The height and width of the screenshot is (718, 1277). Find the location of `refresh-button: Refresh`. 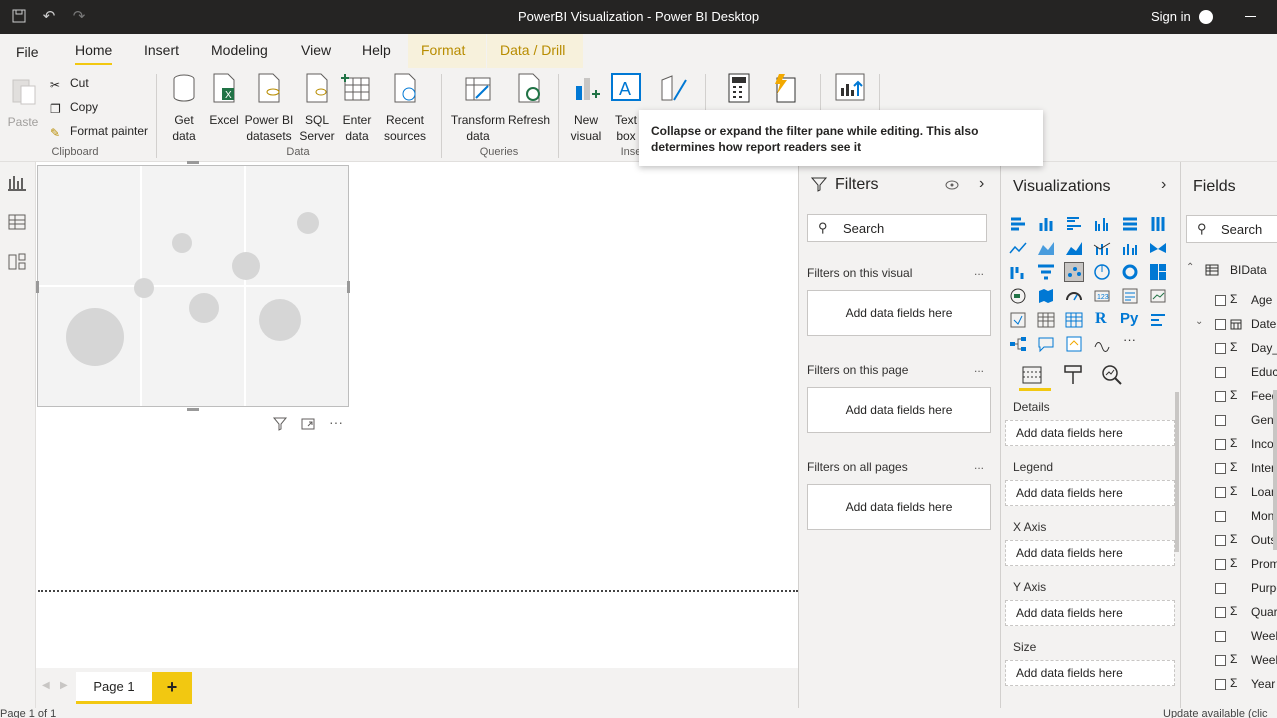

refresh-button: Refresh is located at coordinates (529, 100).